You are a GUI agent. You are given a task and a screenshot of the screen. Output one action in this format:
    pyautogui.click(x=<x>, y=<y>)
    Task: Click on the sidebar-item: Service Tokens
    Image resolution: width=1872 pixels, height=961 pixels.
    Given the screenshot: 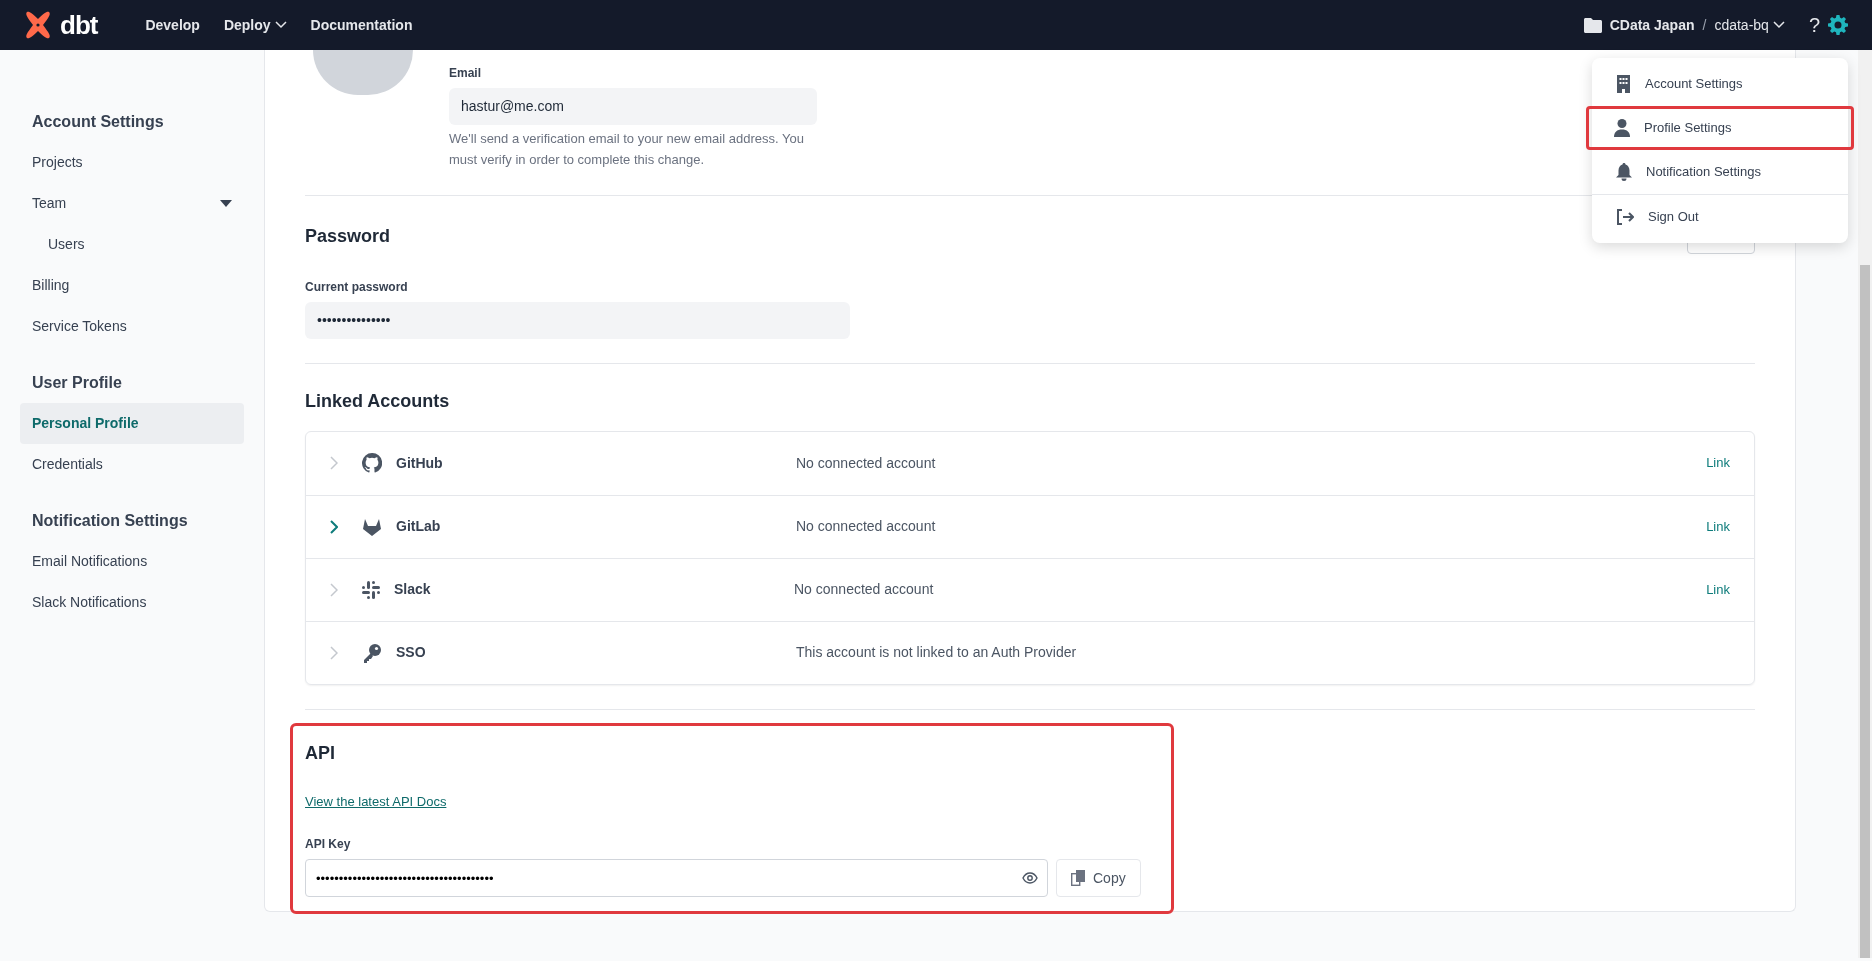 What is the action you would take?
    pyautogui.click(x=132, y=326)
    